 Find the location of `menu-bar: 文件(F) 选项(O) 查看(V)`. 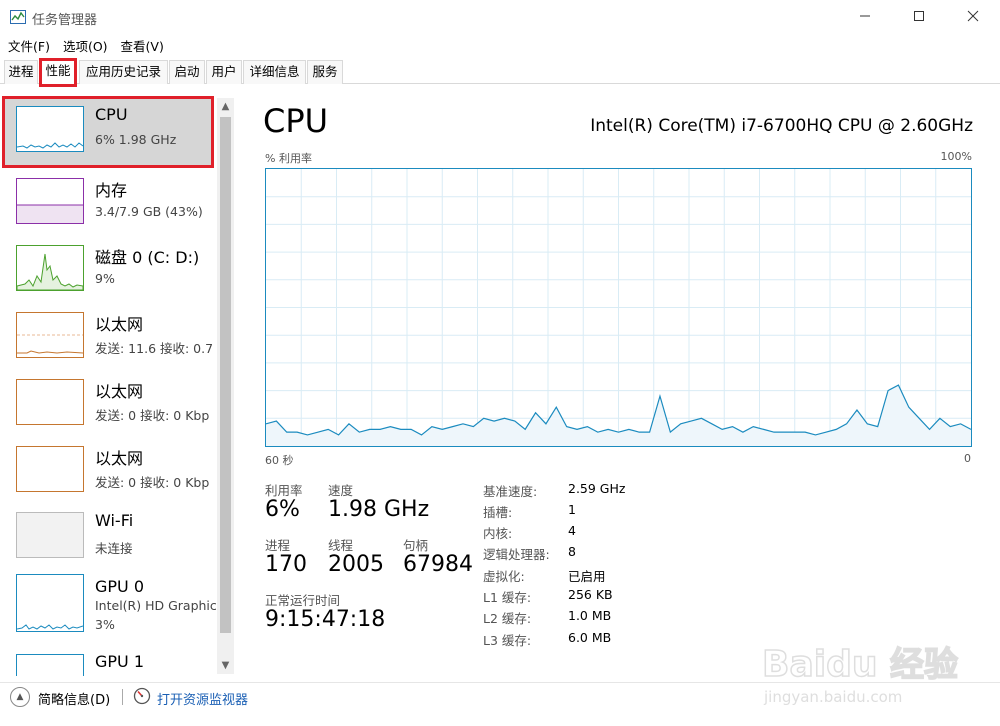

menu-bar: 文件(F) 选项(O) 查看(V) is located at coordinates (84, 46).